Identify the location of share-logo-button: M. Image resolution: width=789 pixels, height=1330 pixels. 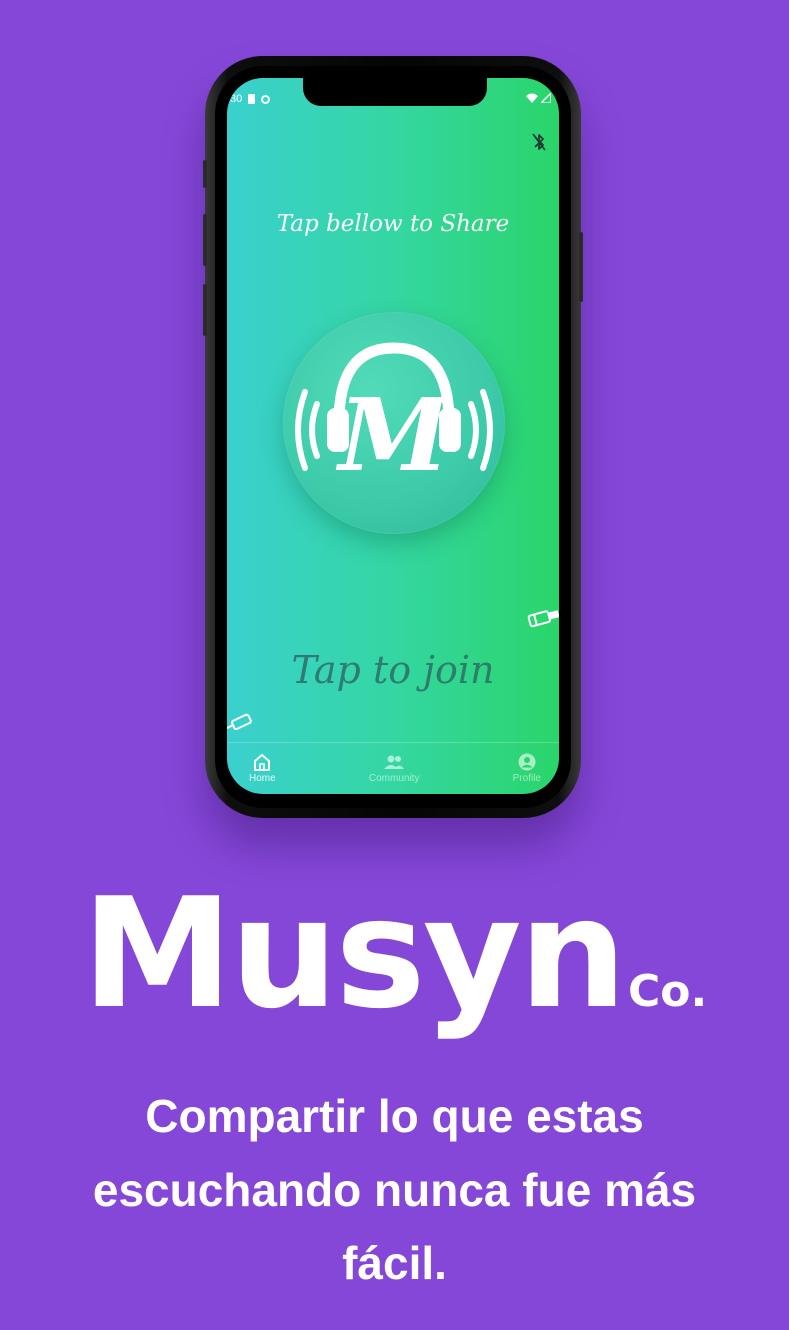
(394, 423).